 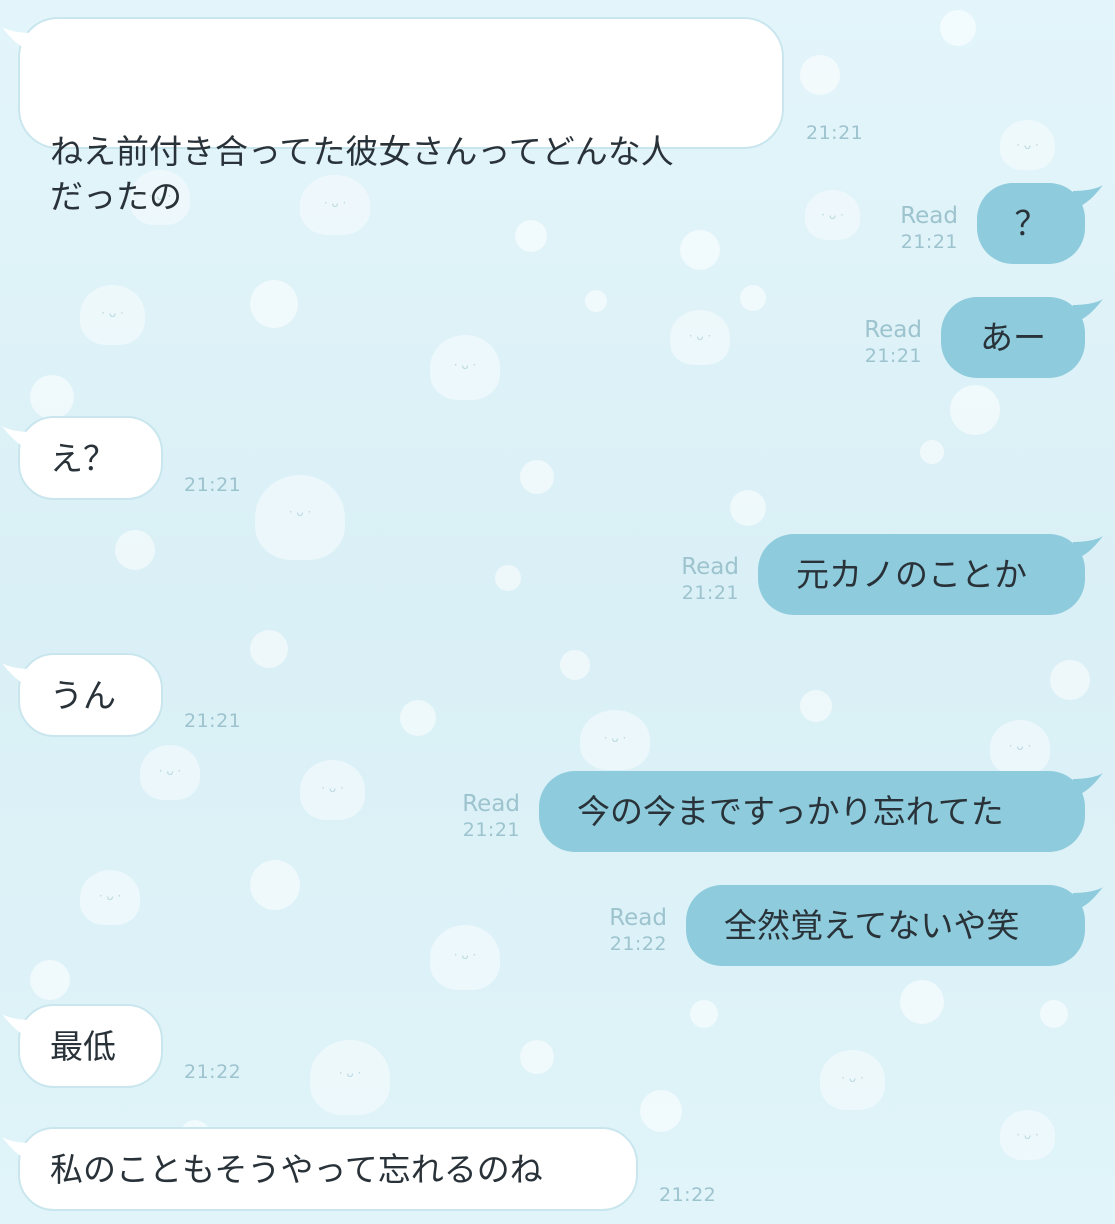 I want to click on message-bubble-incoming: うん, so click(x=82, y=695).